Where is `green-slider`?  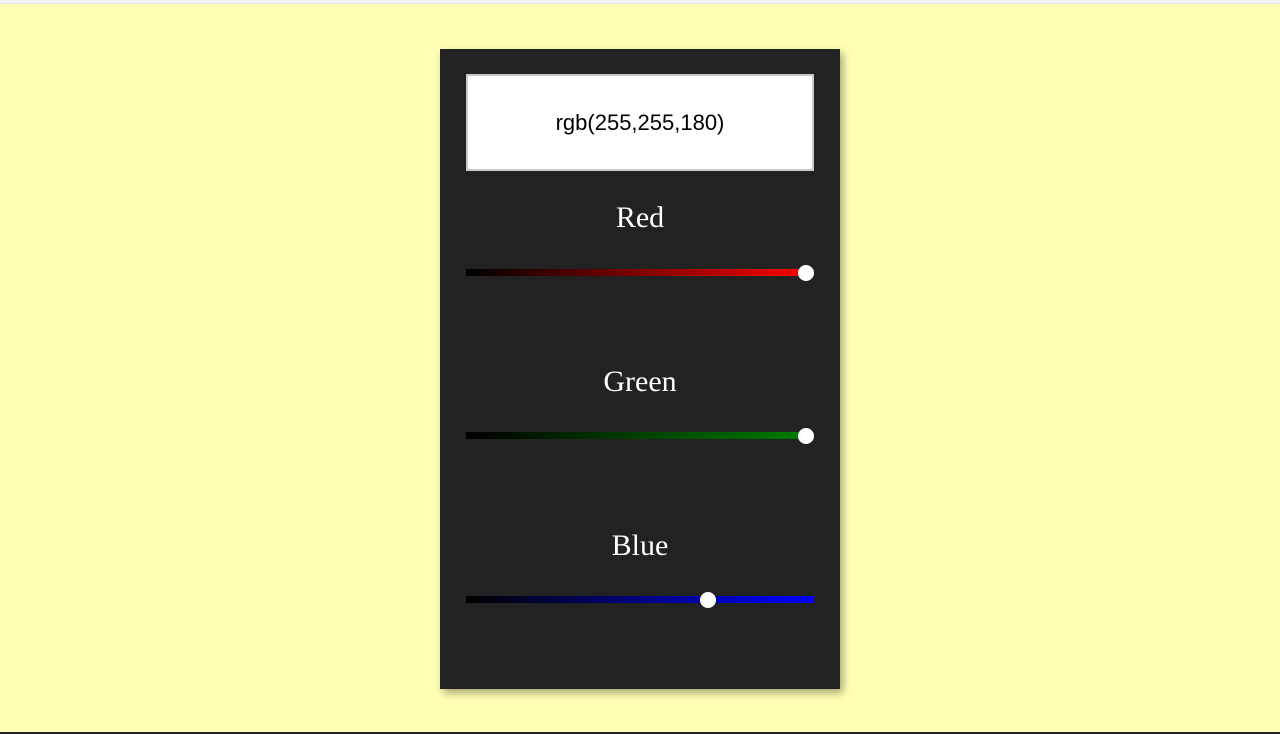 green-slider is located at coordinates (640, 435).